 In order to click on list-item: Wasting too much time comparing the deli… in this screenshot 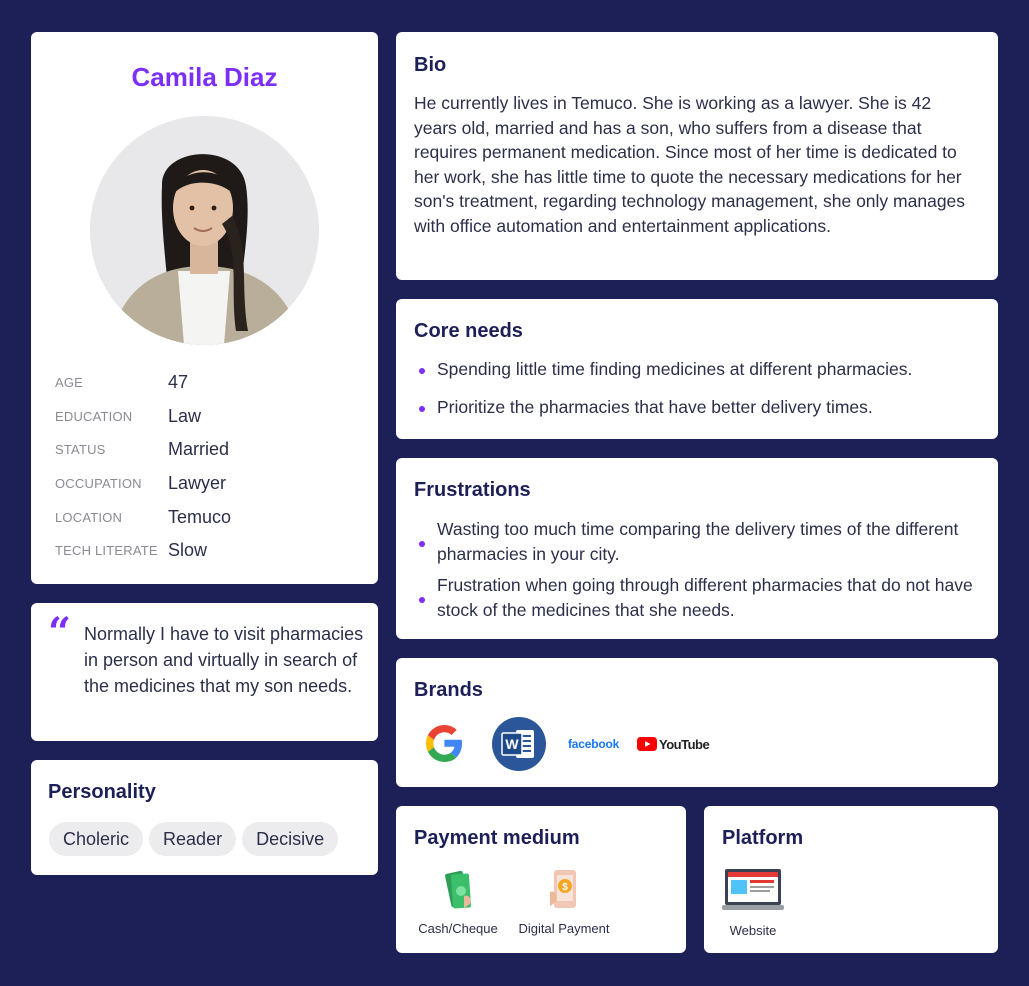, I will do `click(699, 541)`.